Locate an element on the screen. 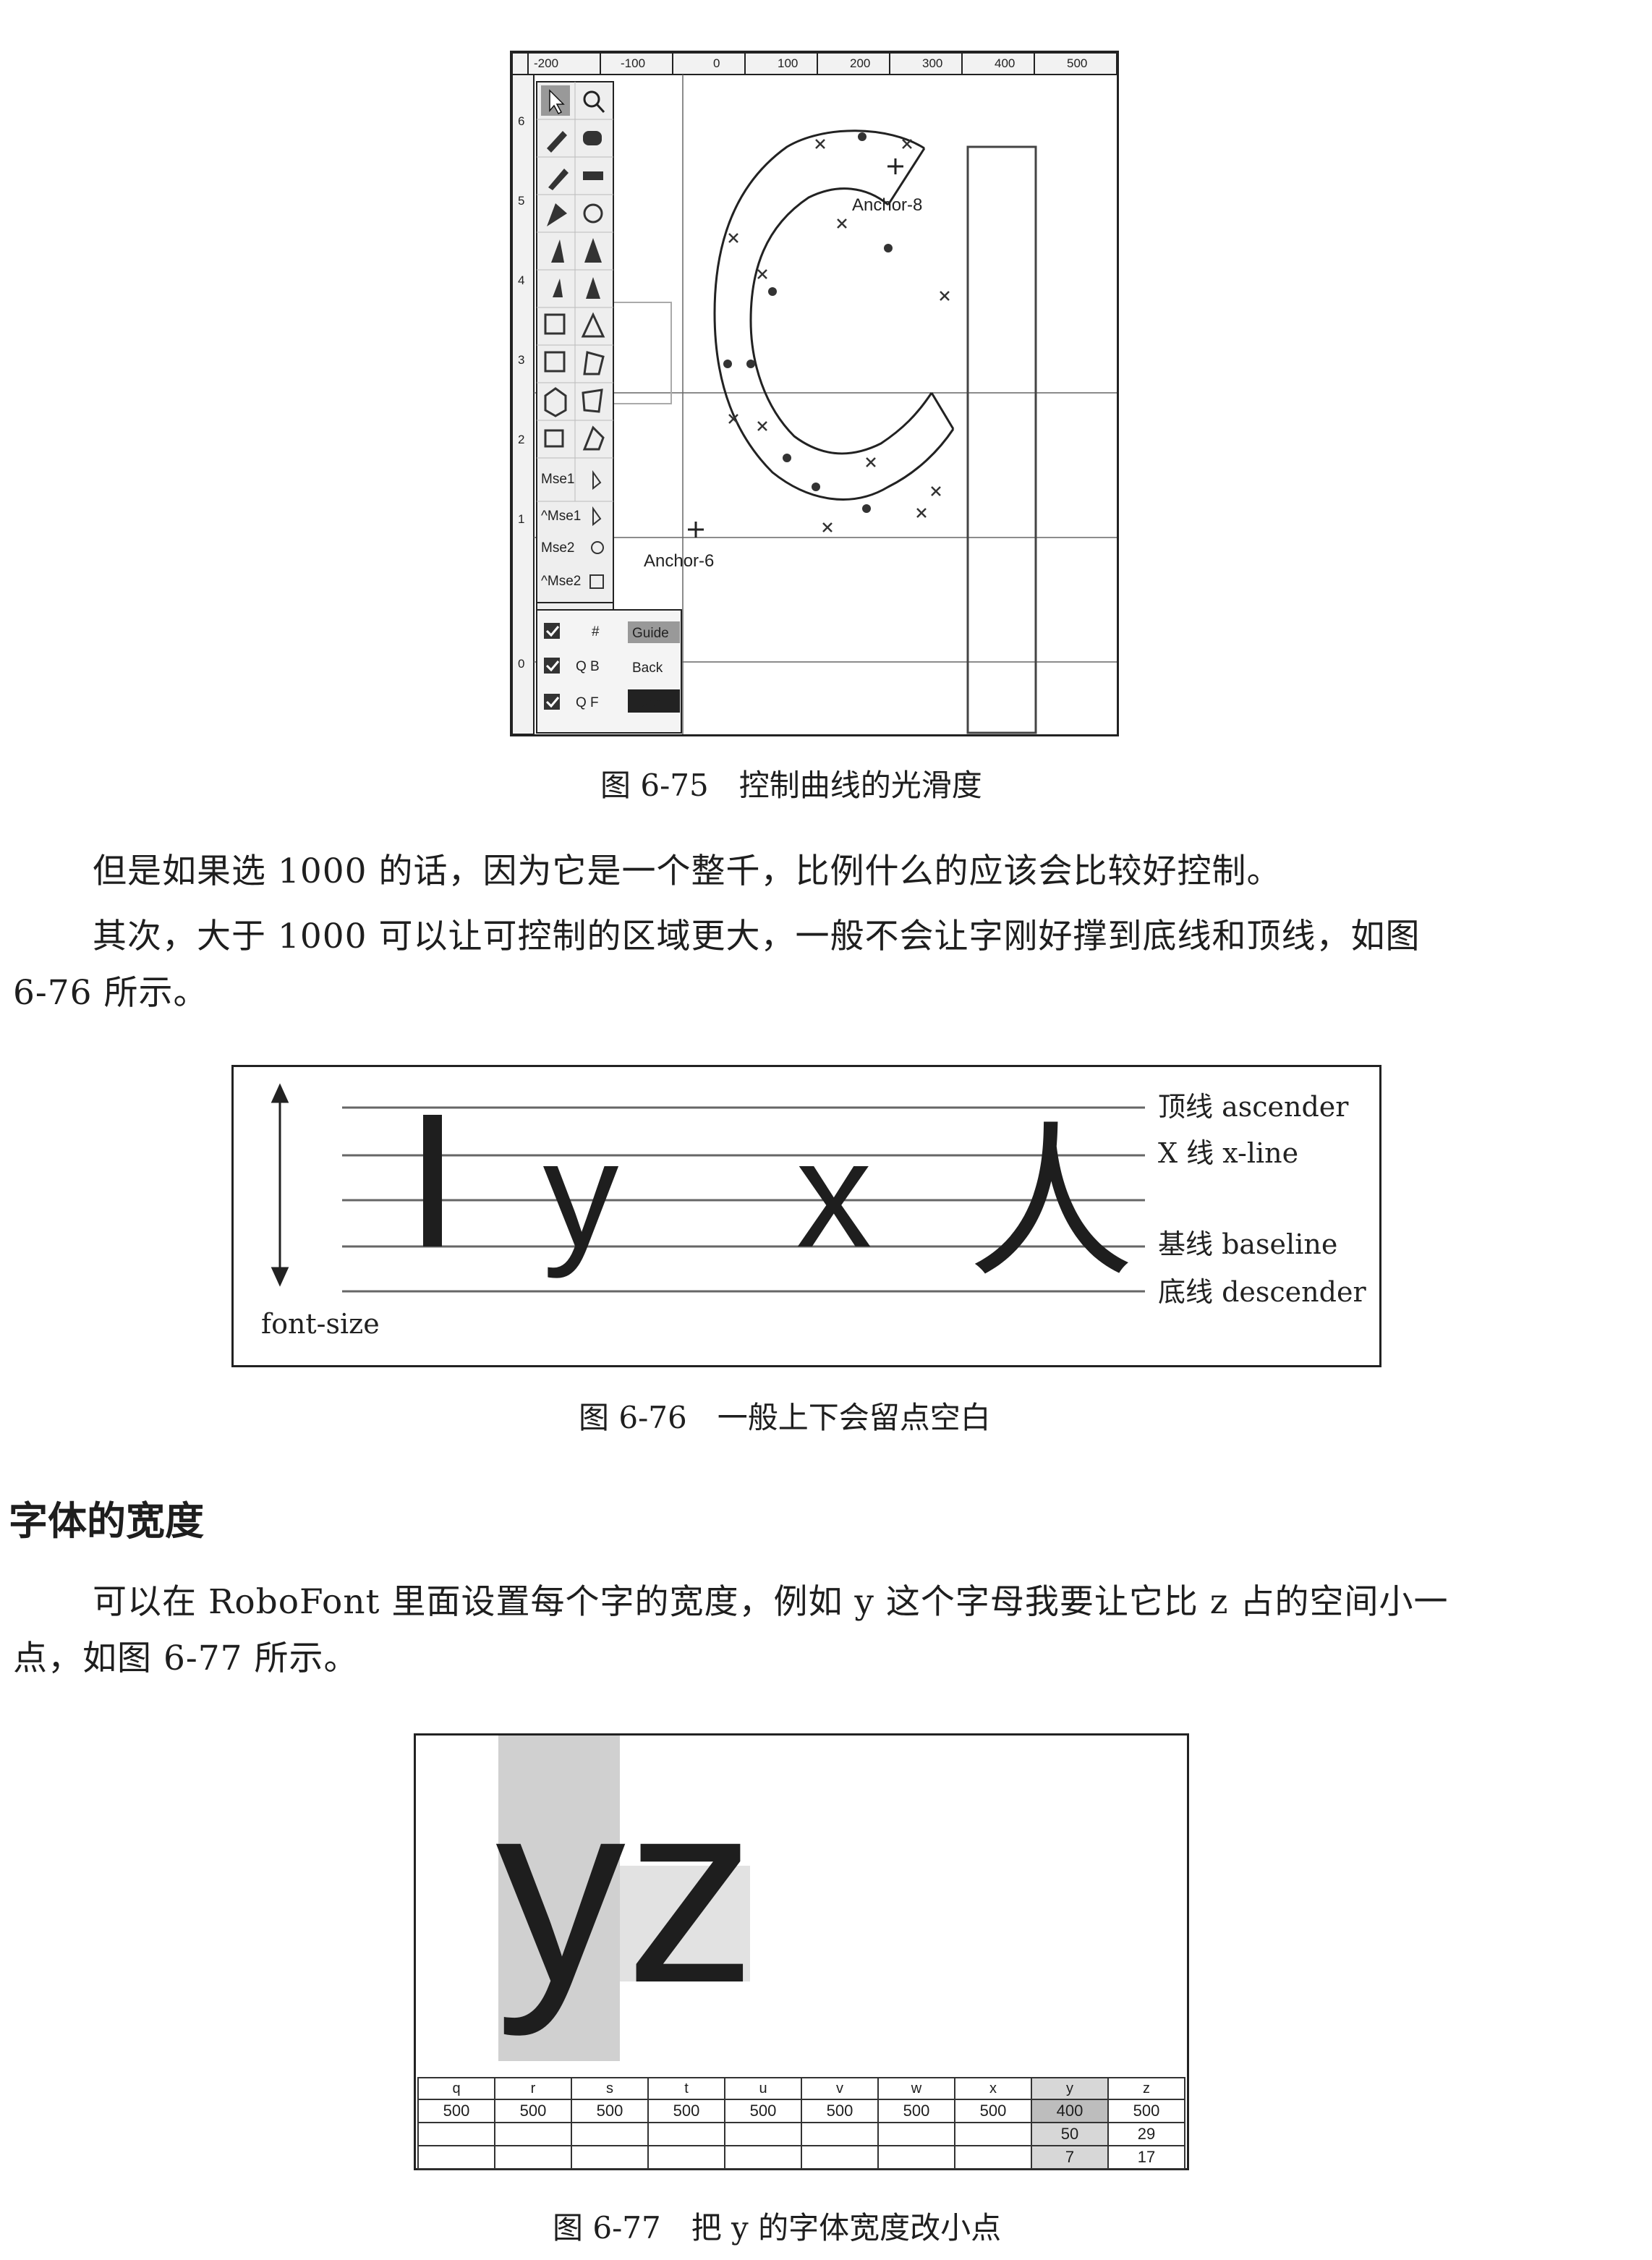 The height and width of the screenshot is (2260, 1652). paragraph-3-line-2: 点，如图 6-77 所示。 is located at coordinates (186, 1658).